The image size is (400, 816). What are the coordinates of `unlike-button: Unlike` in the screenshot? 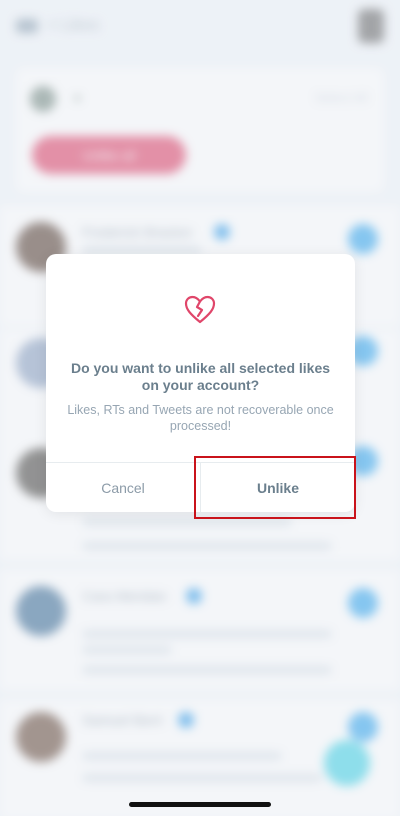 It's located at (277, 487).